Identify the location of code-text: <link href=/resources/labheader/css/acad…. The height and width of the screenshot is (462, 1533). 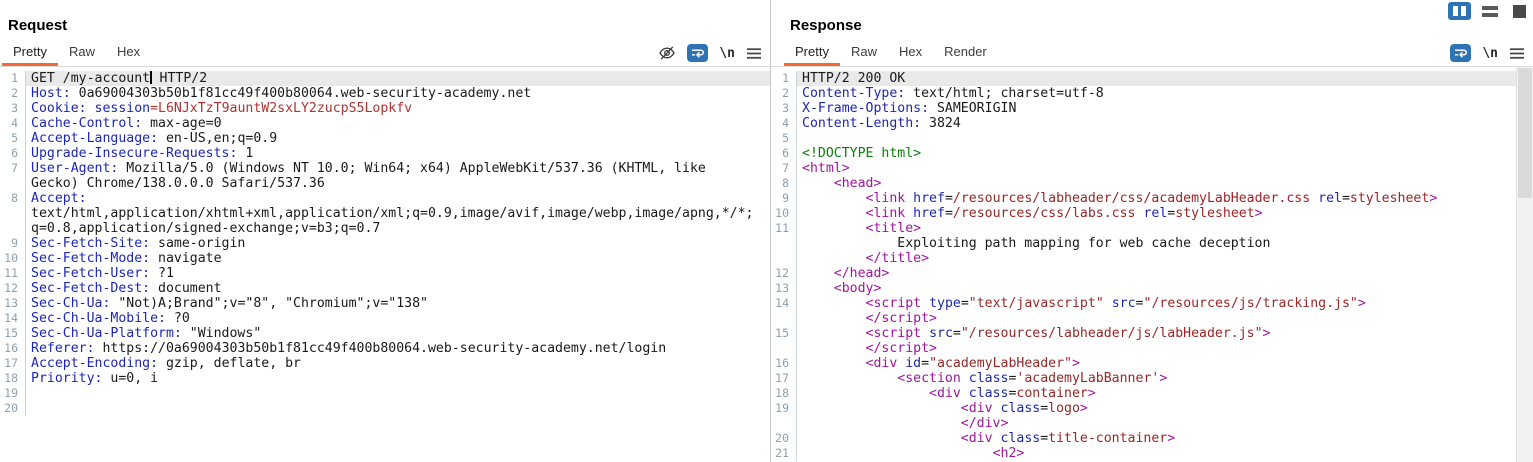
(1151, 198).